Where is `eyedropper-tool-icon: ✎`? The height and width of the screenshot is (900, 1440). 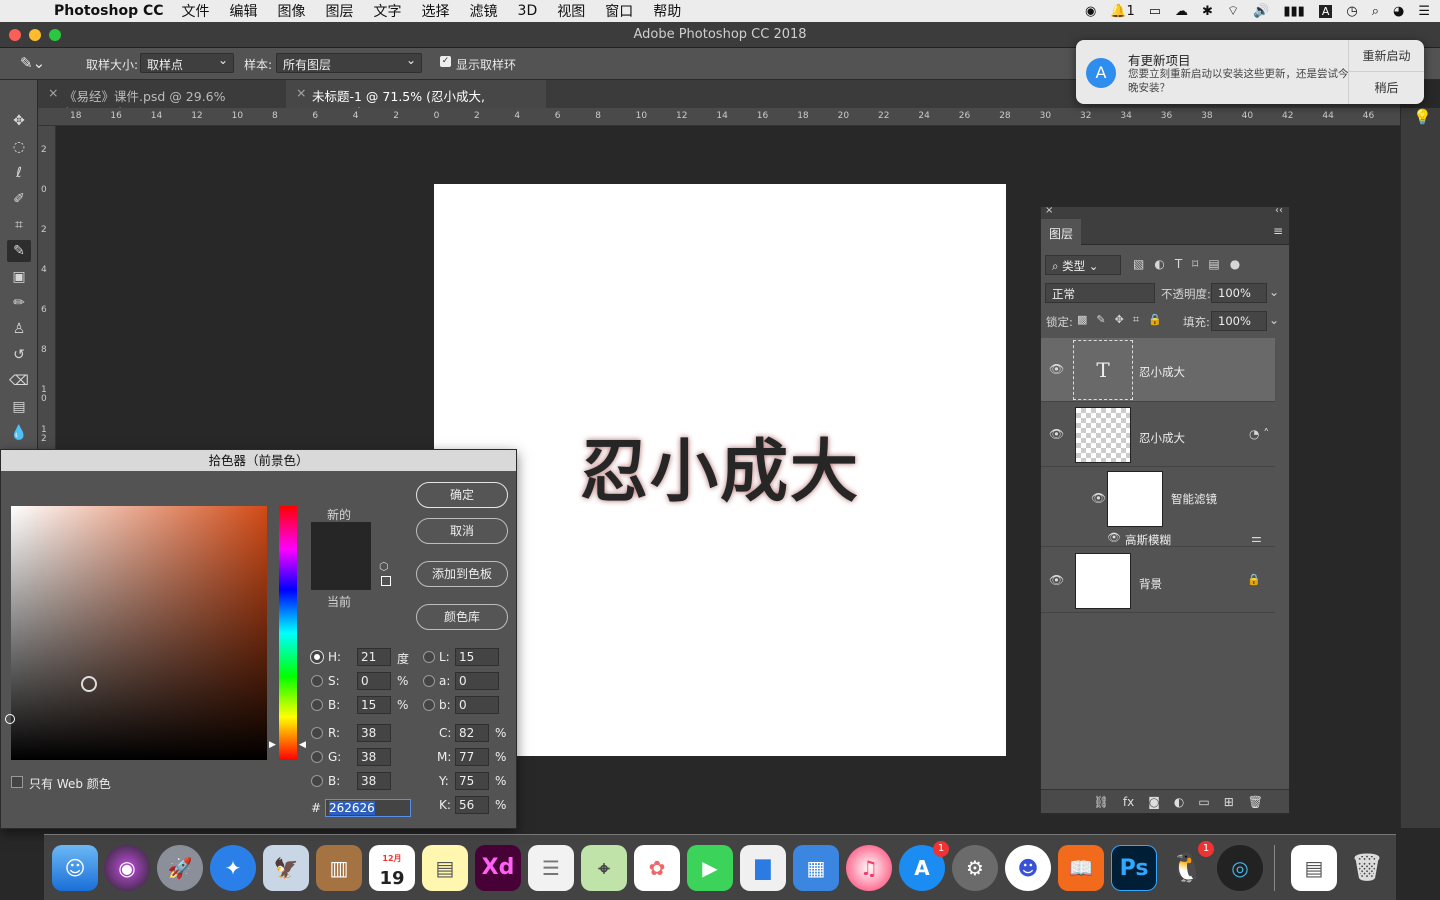
eyedropper-tool-icon: ✎ is located at coordinates (19, 251).